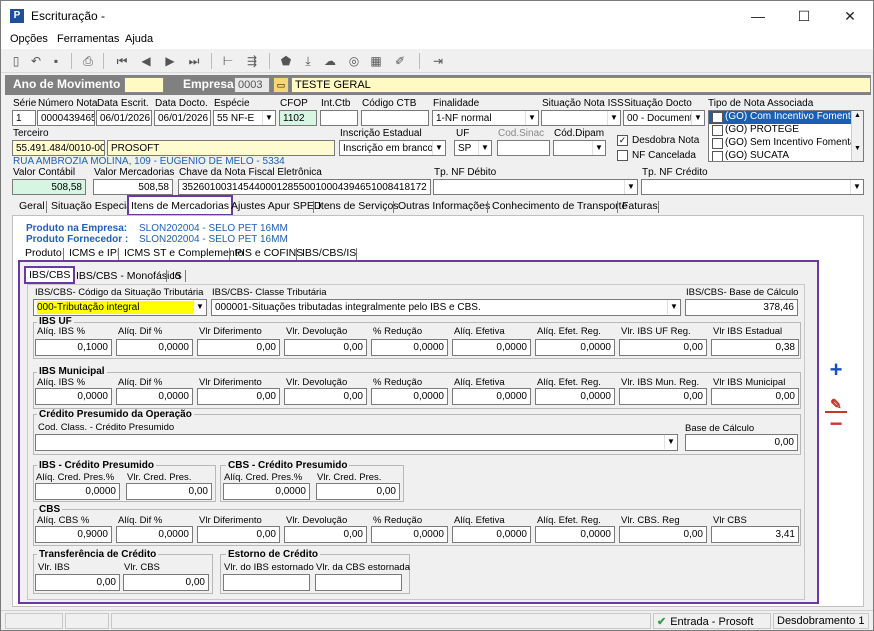  What do you see at coordinates (339, 118) in the screenshot?
I see `intctb-field` at bounding box center [339, 118].